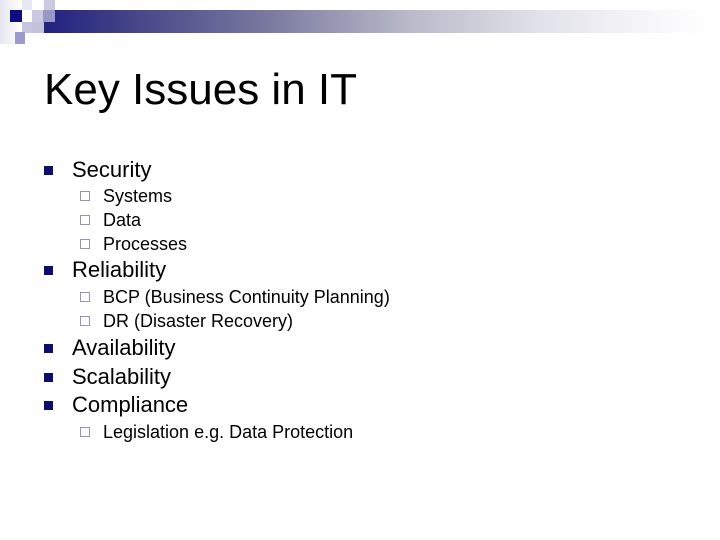 Image resolution: width=720 pixels, height=540 pixels. What do you see at coordinates (198, 321) in the screenshot?
I see `sub-list-item-label: DR (Disaster Recovery)` at bounding box center [198, 321].